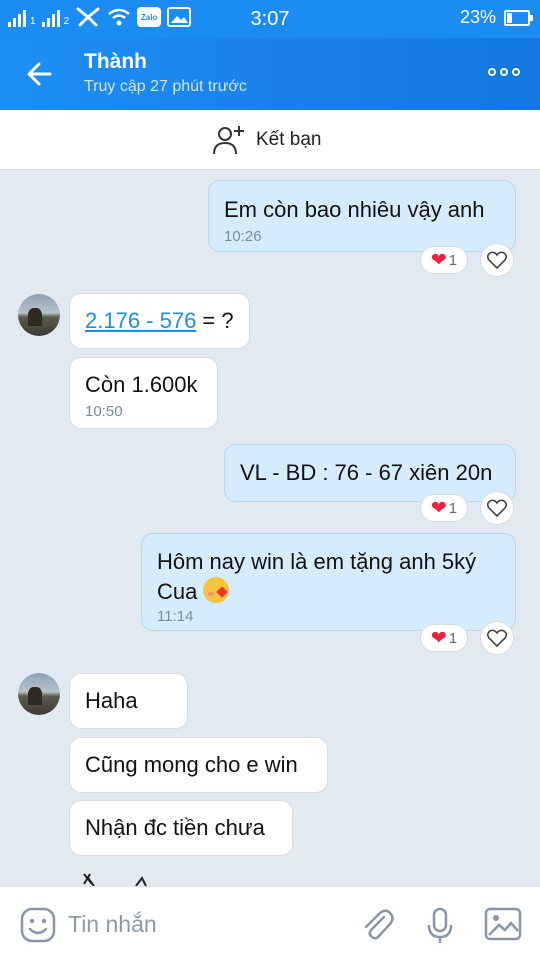 The width and height of the screenshot is (540, 960). I want to click on message-time: 10:50, so click(104, 411).